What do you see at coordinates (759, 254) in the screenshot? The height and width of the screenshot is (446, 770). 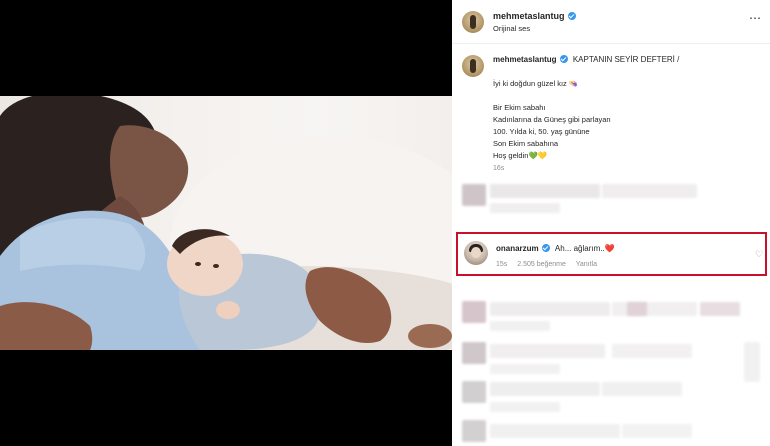 I see `heart-icon: ♡` at bounding box center [759, 254].